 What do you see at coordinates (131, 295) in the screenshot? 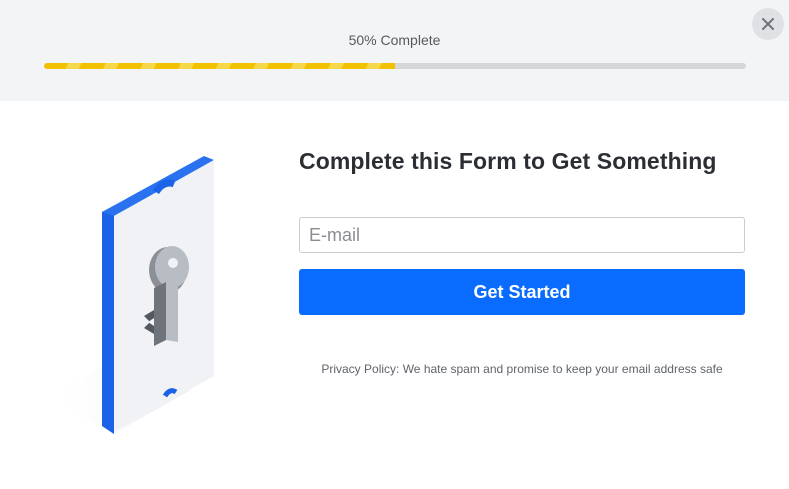
I see `key-card-illustration` at bounding box center [131, 295].